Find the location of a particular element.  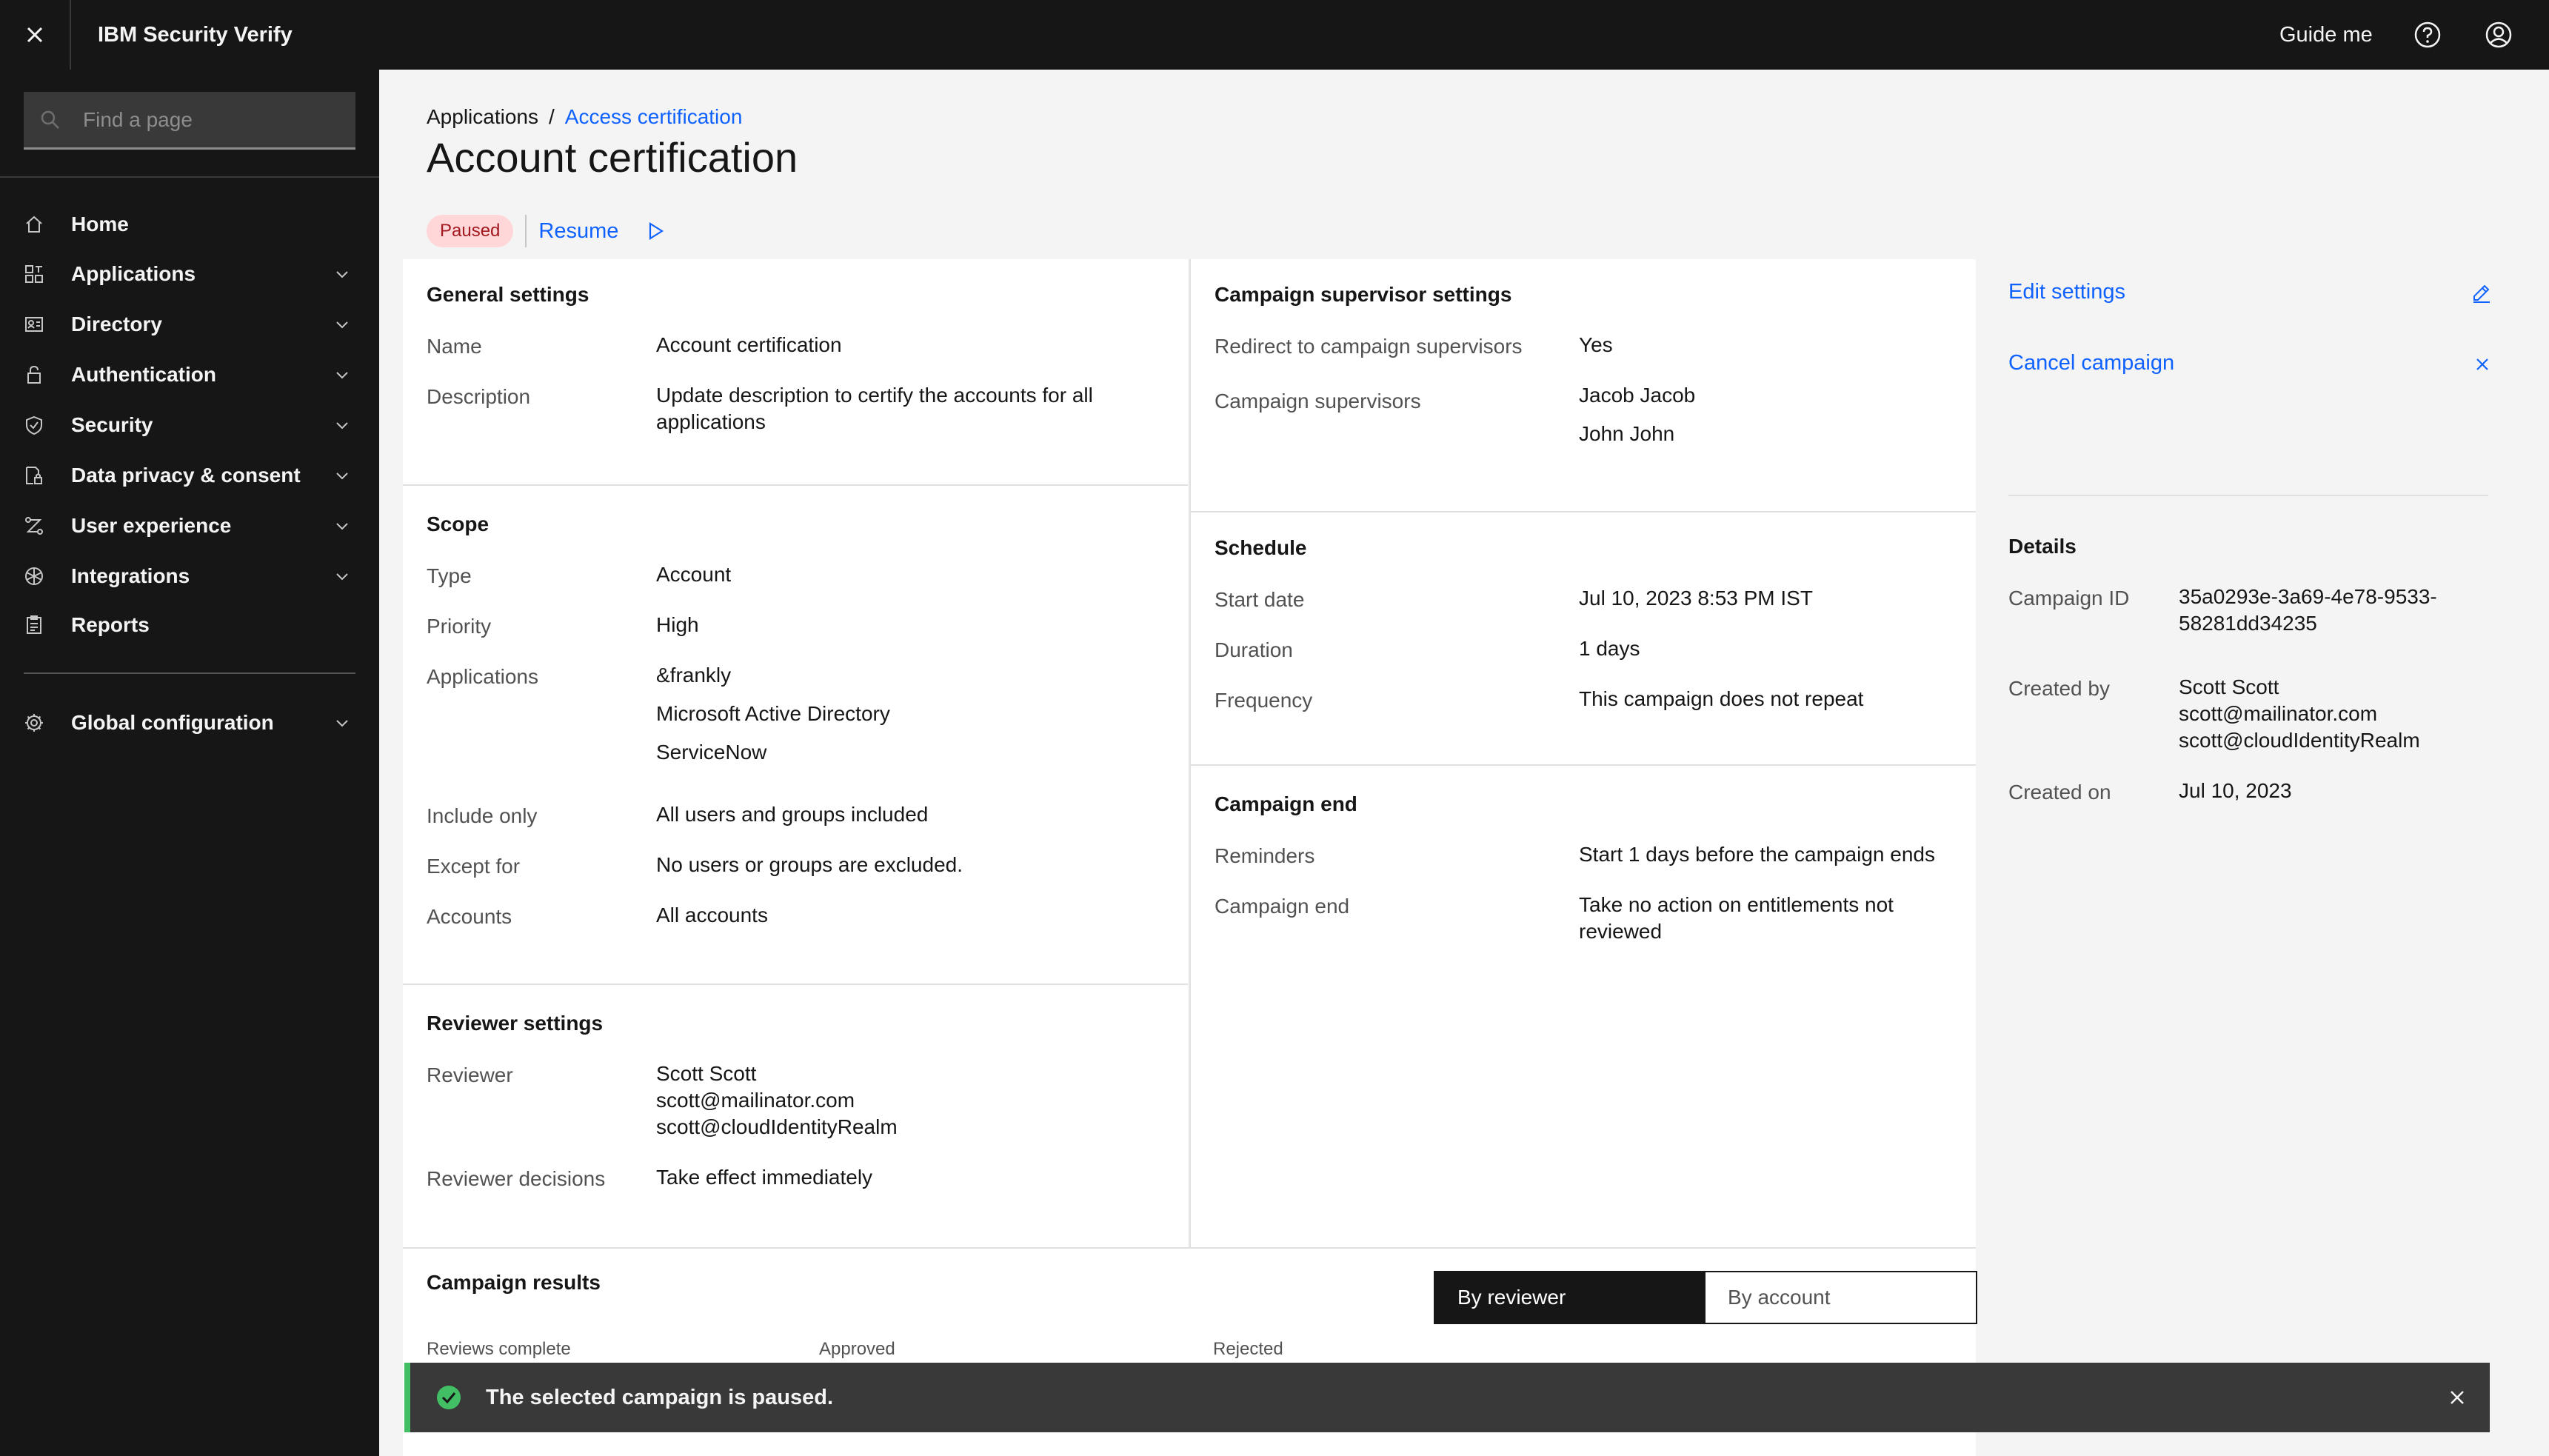

priority-value: High is located at coordinates (677, 624).